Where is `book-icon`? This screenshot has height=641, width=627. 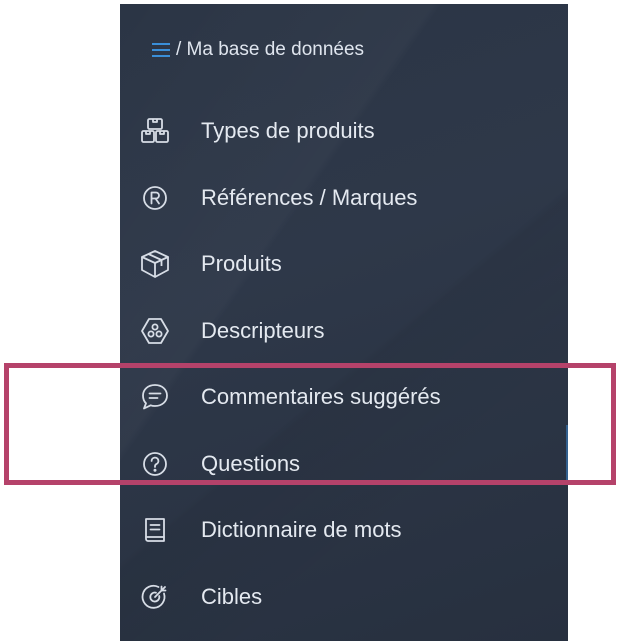 book-icon is located at coordinates (155, 530).